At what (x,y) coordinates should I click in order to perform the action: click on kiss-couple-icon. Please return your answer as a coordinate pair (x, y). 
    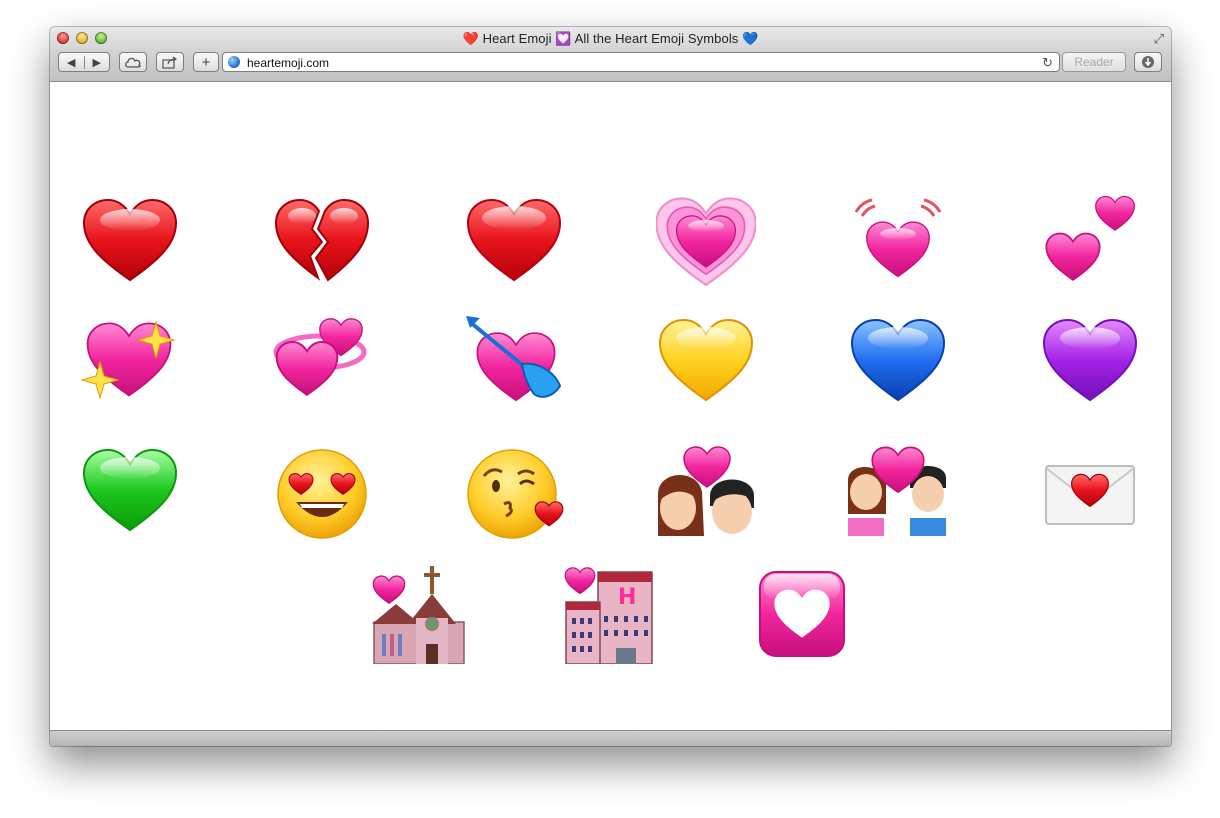
    Looking at the image, I should click on (706, 494).